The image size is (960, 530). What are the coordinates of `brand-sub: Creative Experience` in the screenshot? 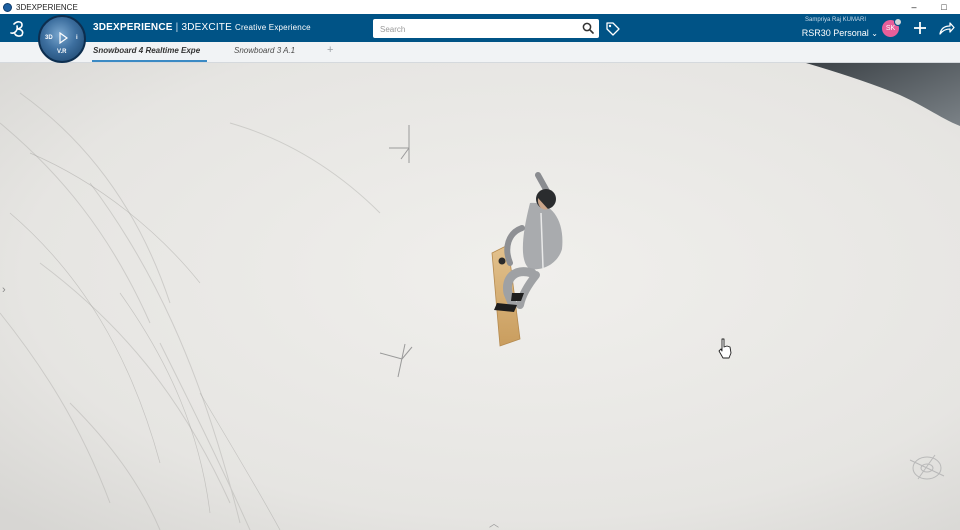 It's located at (272, 27).